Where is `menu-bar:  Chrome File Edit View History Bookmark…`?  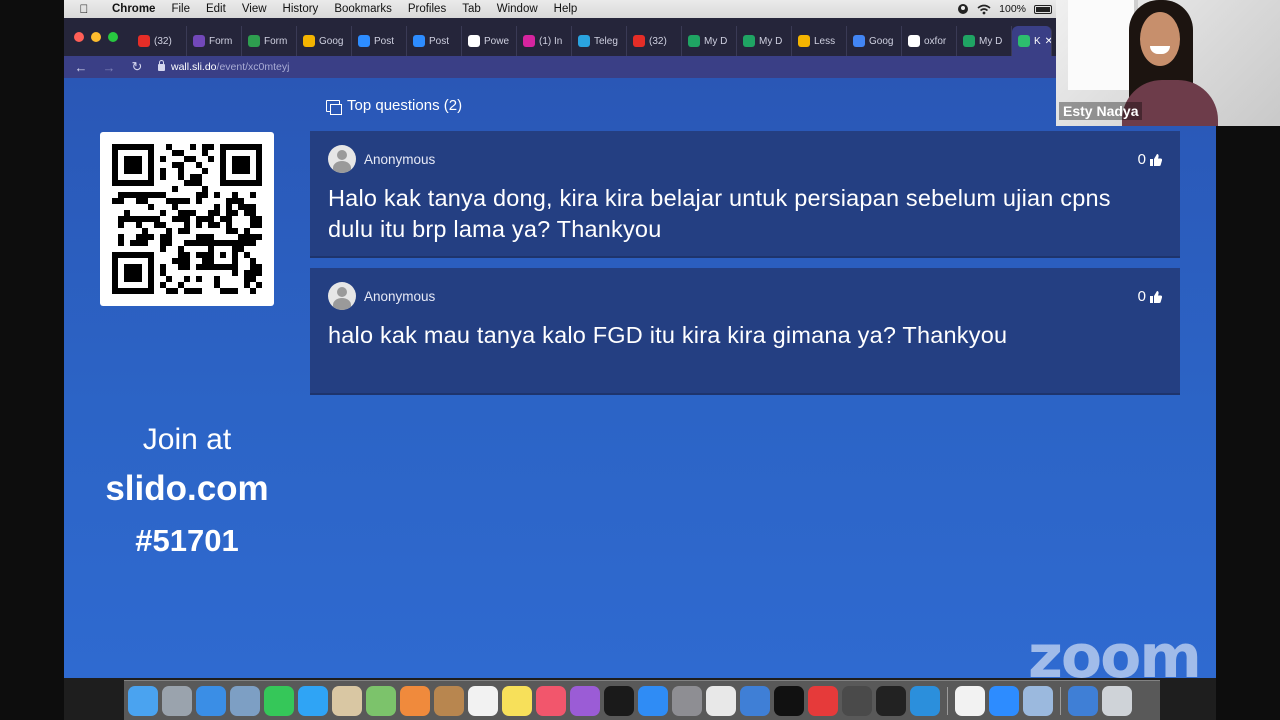 menu-bar:  Chrome File Edit View History Bookmark… is located at coordinates (560, 9).